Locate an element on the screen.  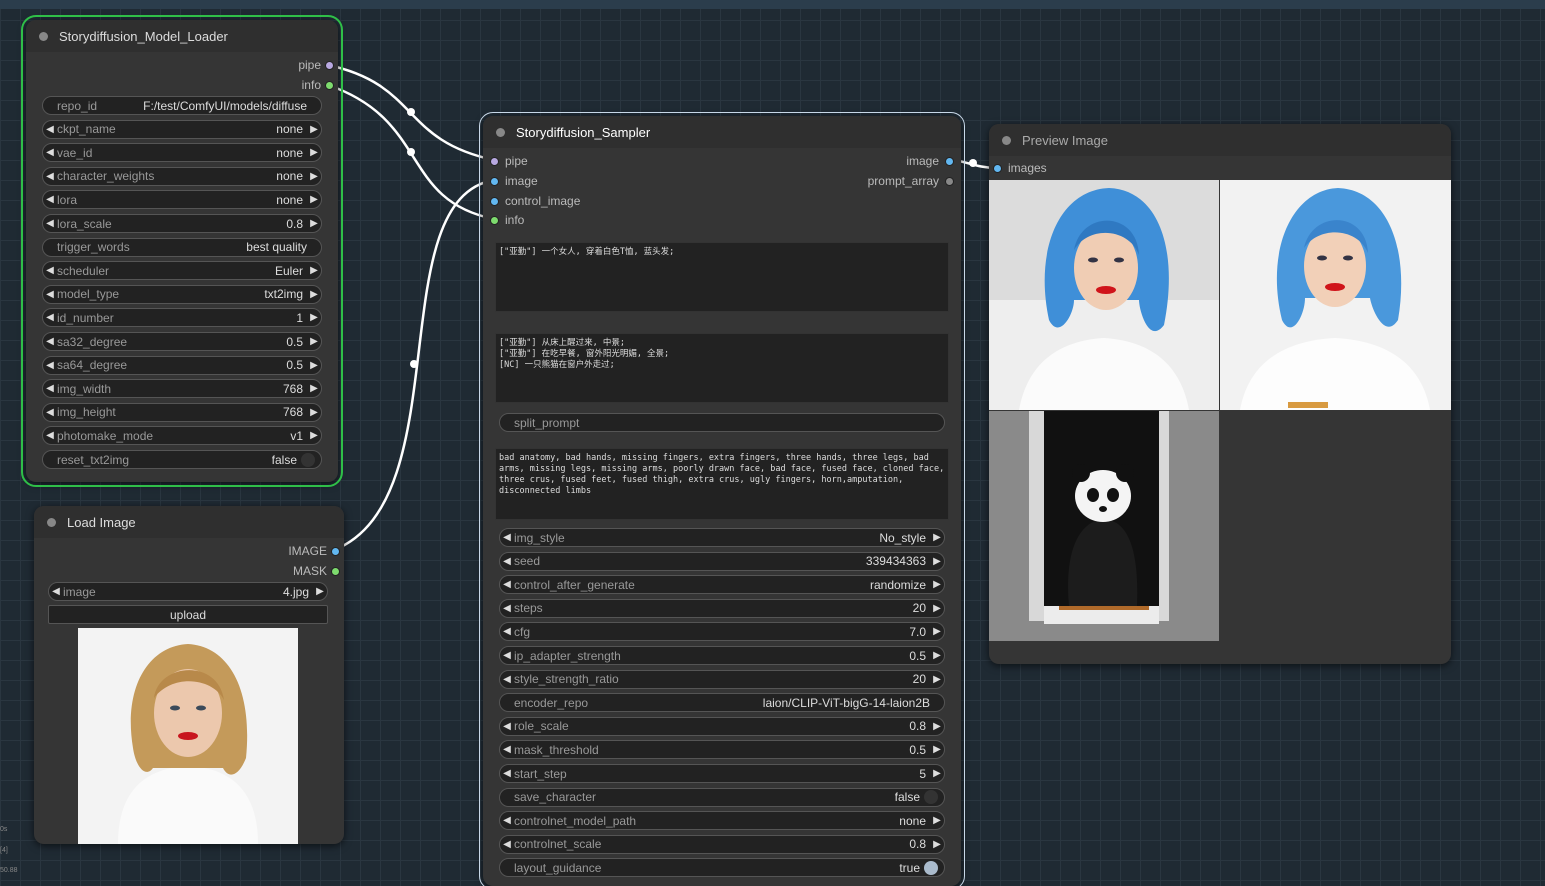
output-pipe: pipe is located at coordinates (316, 65).